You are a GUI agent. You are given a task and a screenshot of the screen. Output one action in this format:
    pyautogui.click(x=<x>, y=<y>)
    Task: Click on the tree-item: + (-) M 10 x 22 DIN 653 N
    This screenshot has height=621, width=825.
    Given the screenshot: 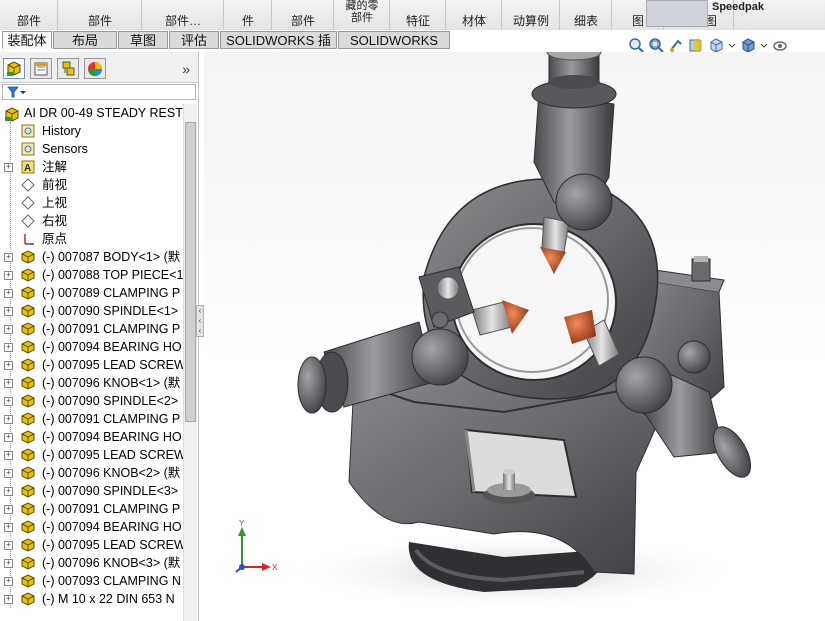 What is the action you would take?
    pyautogui.click(x=91, y=599)
    